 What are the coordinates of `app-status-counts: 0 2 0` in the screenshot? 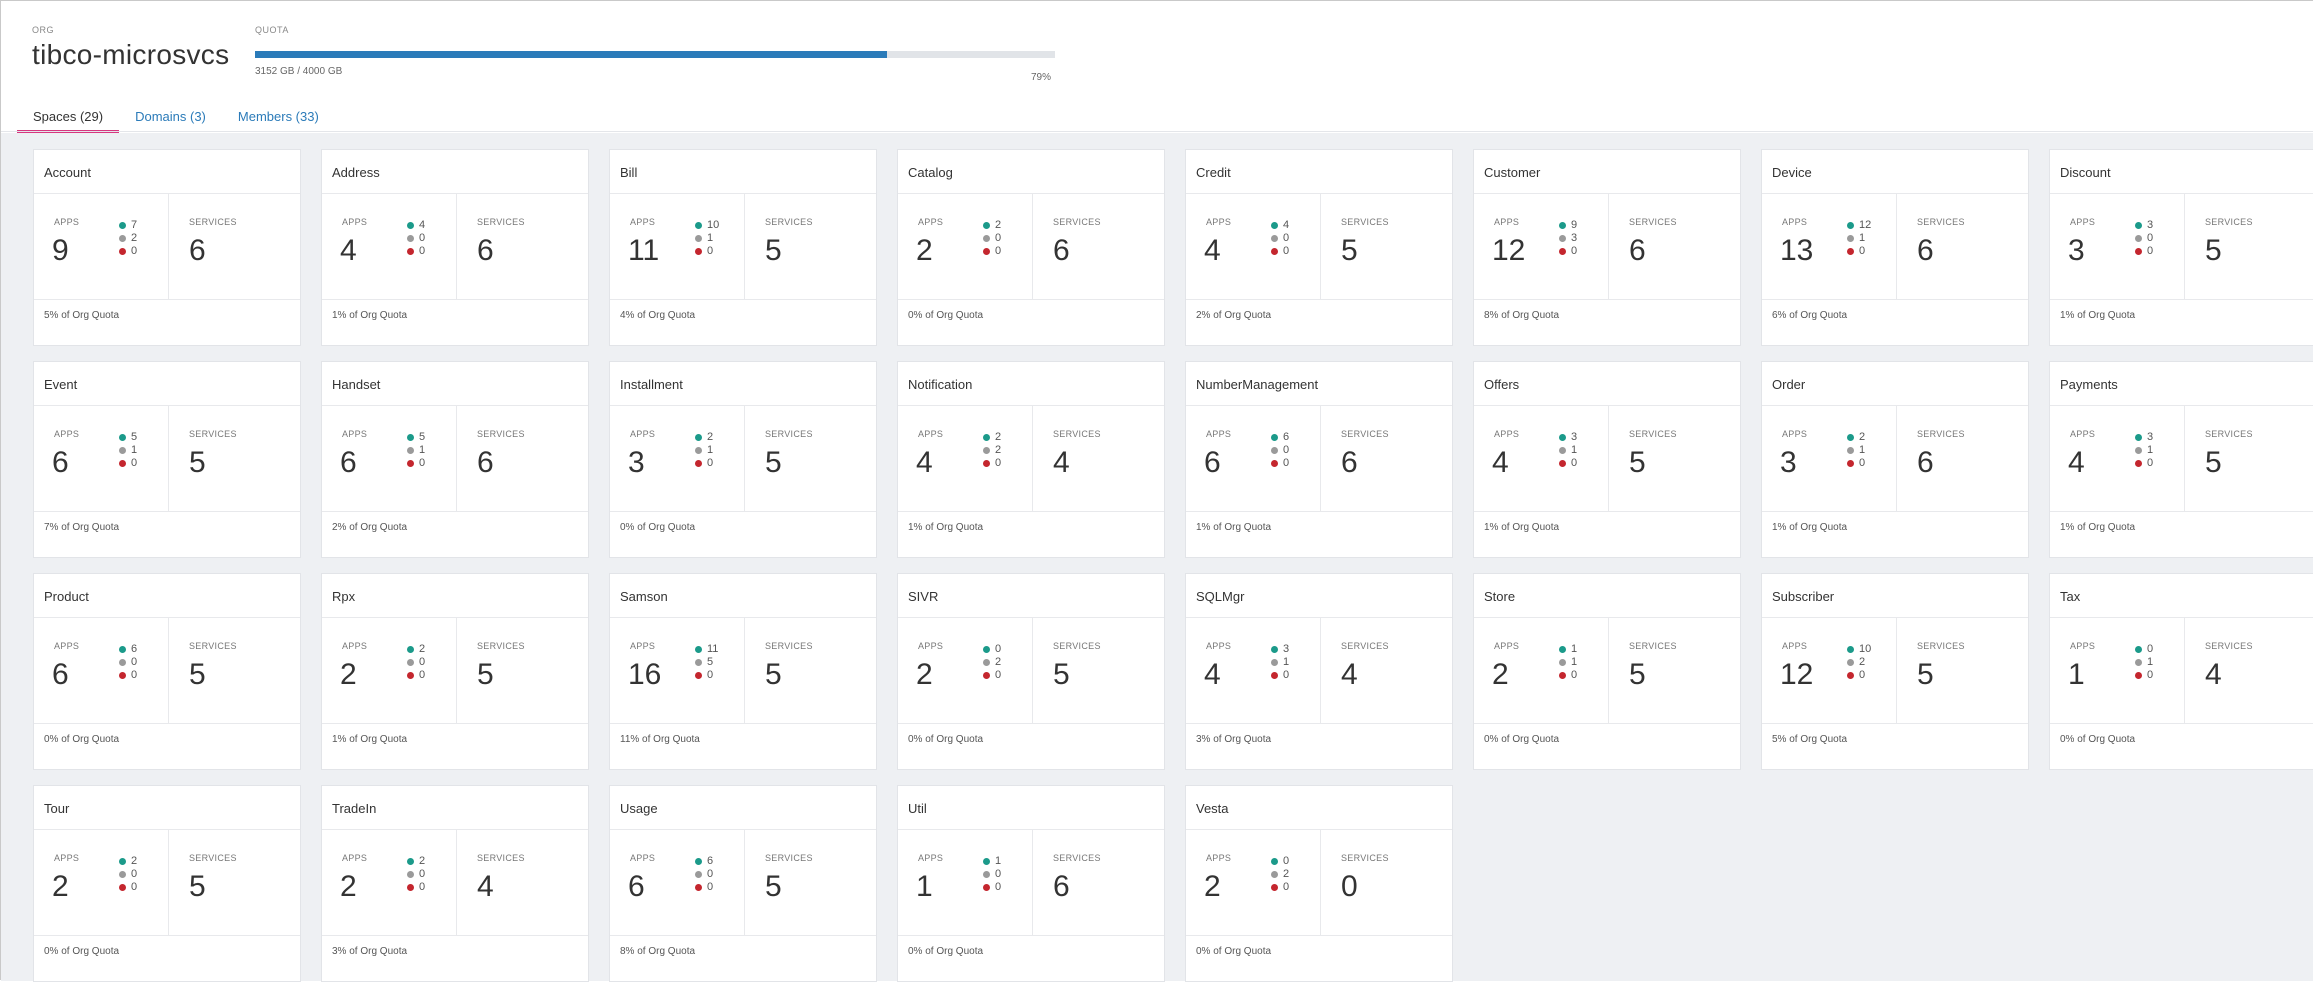 It's located at (1280, 874).